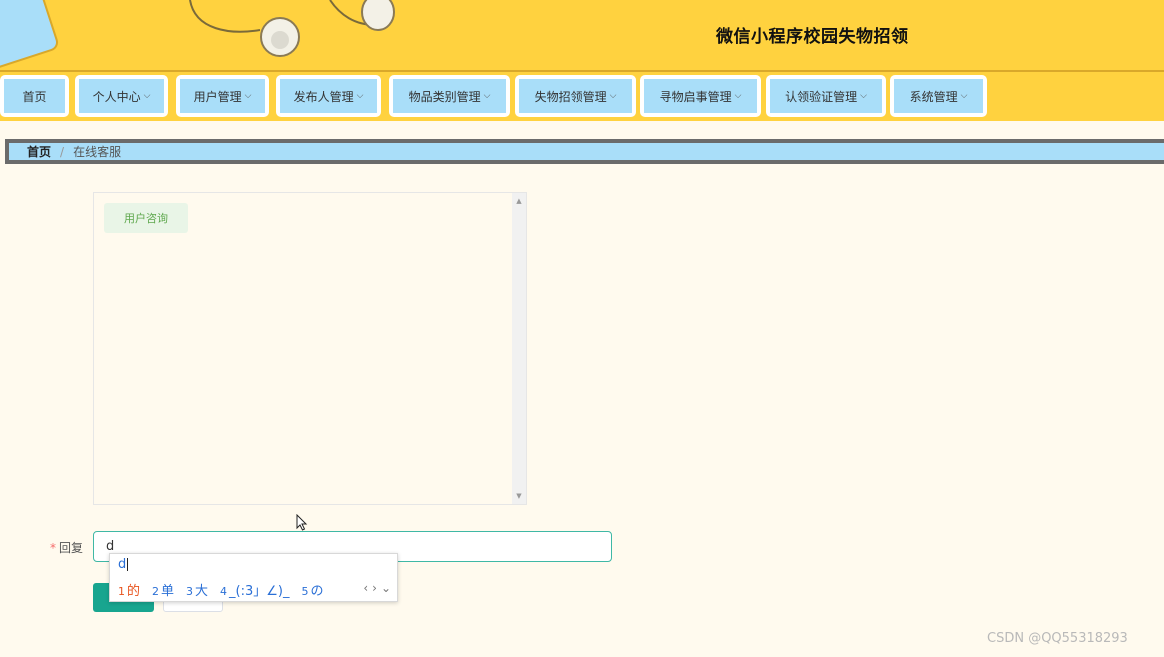  What do you see at coordinates (97, 152) in the screenshot?
I see `breadcrumb-current: 在线客服` at bounding box center [97, 152].